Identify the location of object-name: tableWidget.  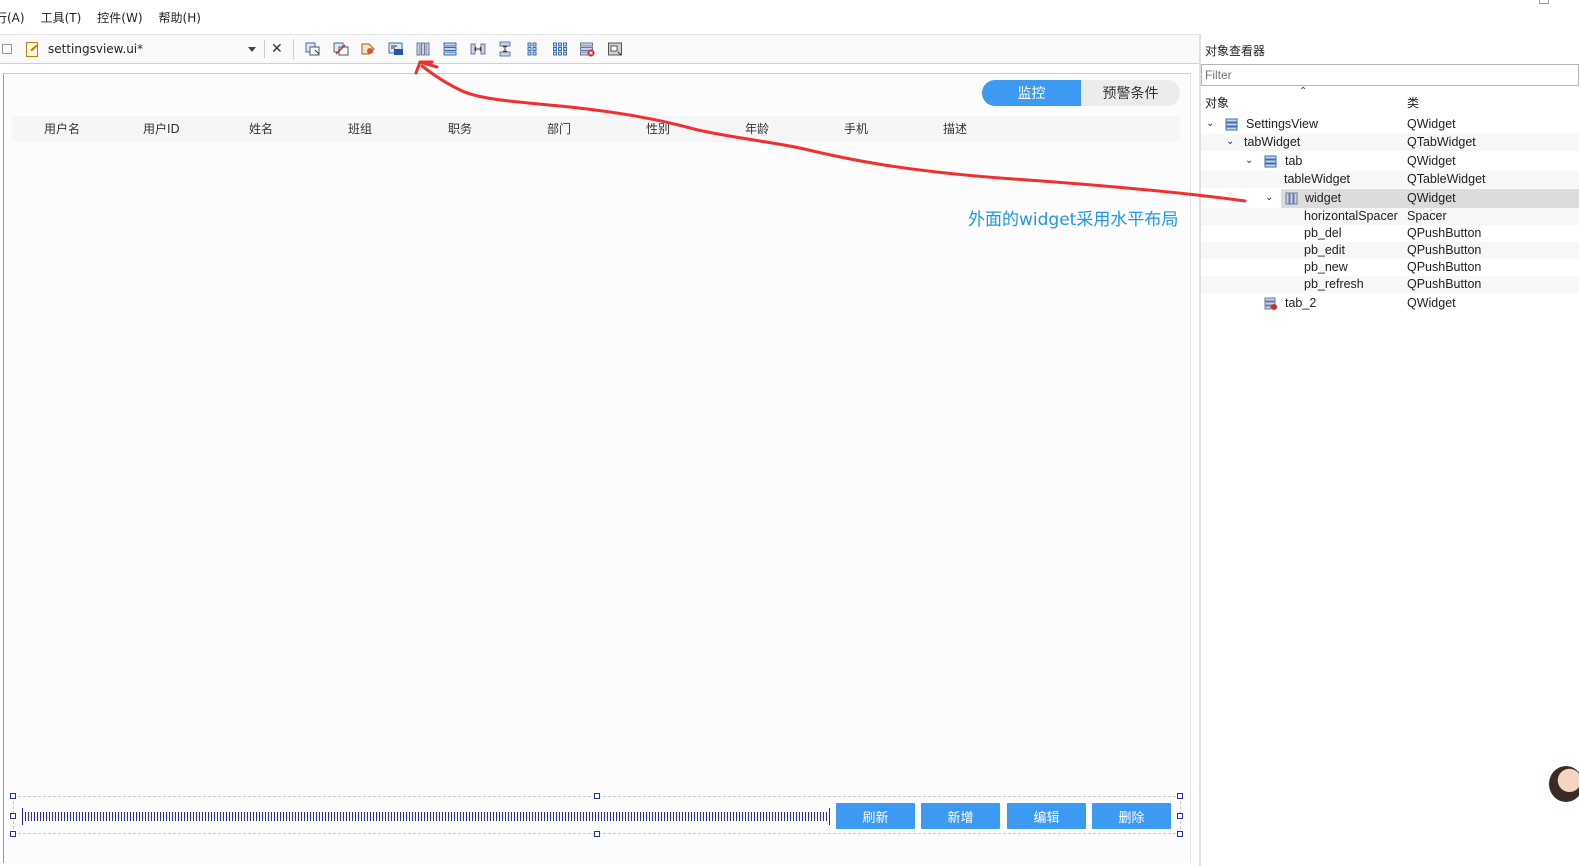
(1317, 179).